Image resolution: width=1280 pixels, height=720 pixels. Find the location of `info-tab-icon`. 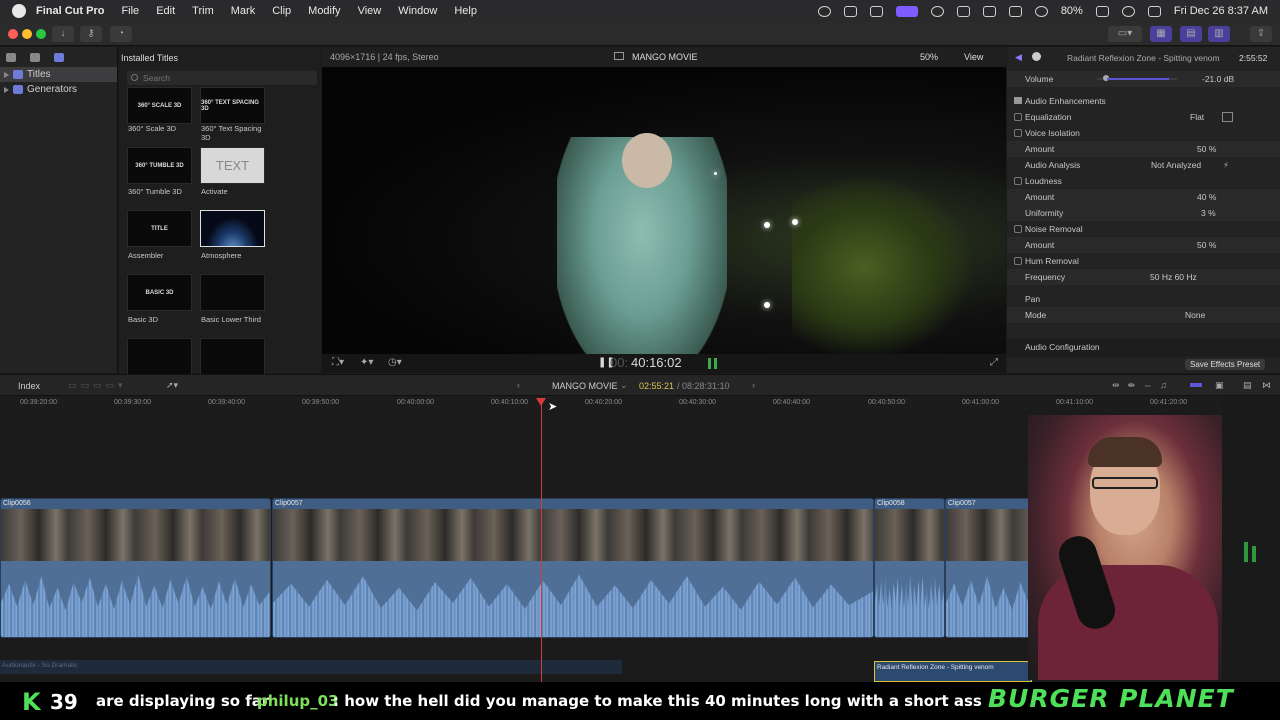

info-tab-icon is located at coordinates (1036, 56).